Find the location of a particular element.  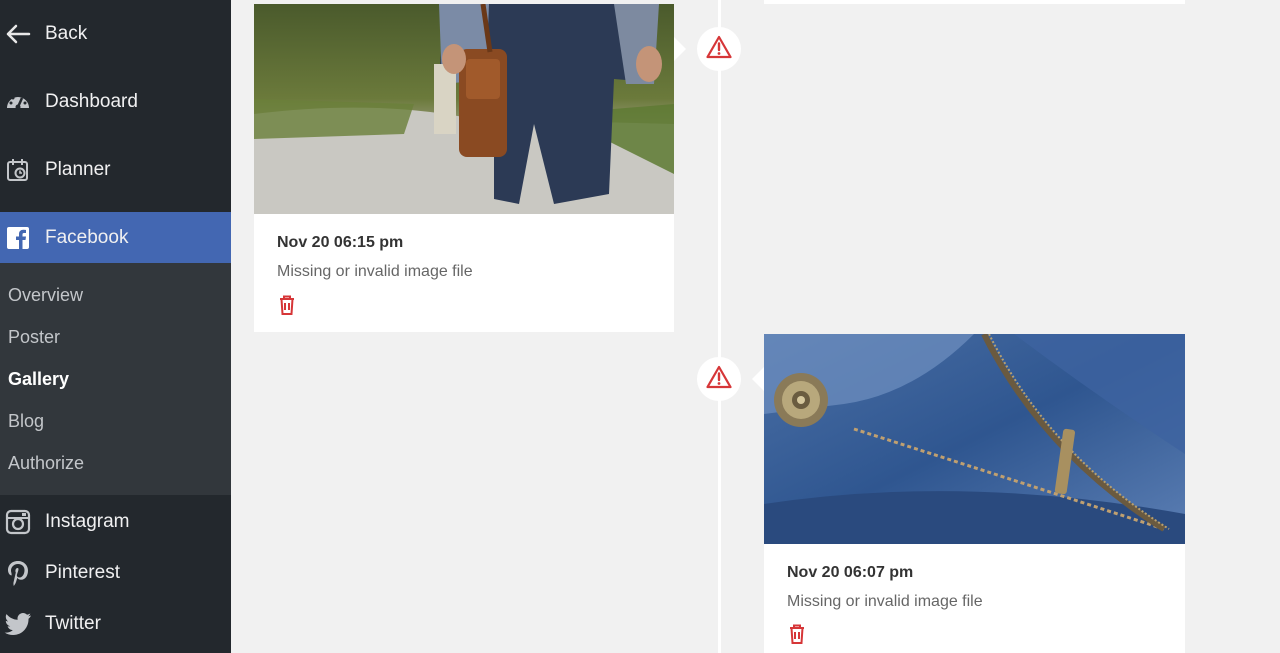

timeline-line is located at coordinates (719, 326).